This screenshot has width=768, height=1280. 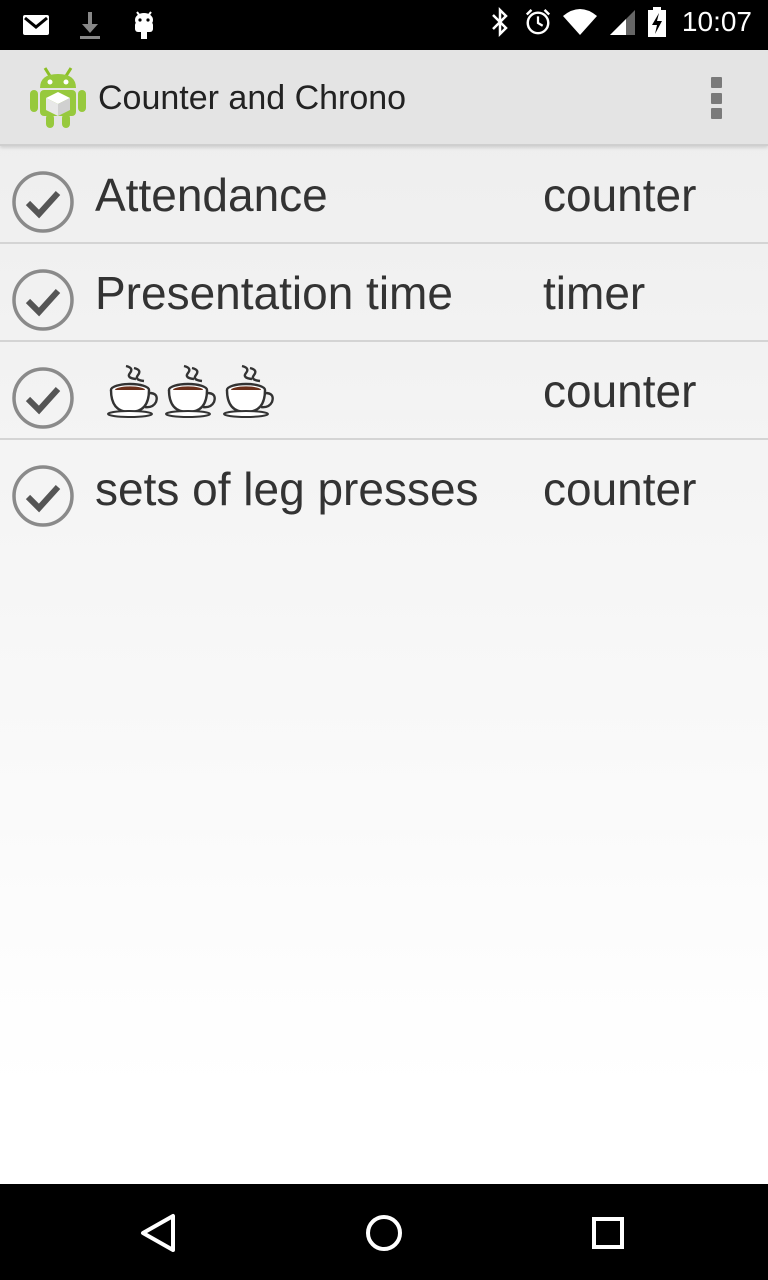 What do you see at coordinates (594, 293) in the screenshot?
I see `item-type: timer` at bounding box center [594, 293].